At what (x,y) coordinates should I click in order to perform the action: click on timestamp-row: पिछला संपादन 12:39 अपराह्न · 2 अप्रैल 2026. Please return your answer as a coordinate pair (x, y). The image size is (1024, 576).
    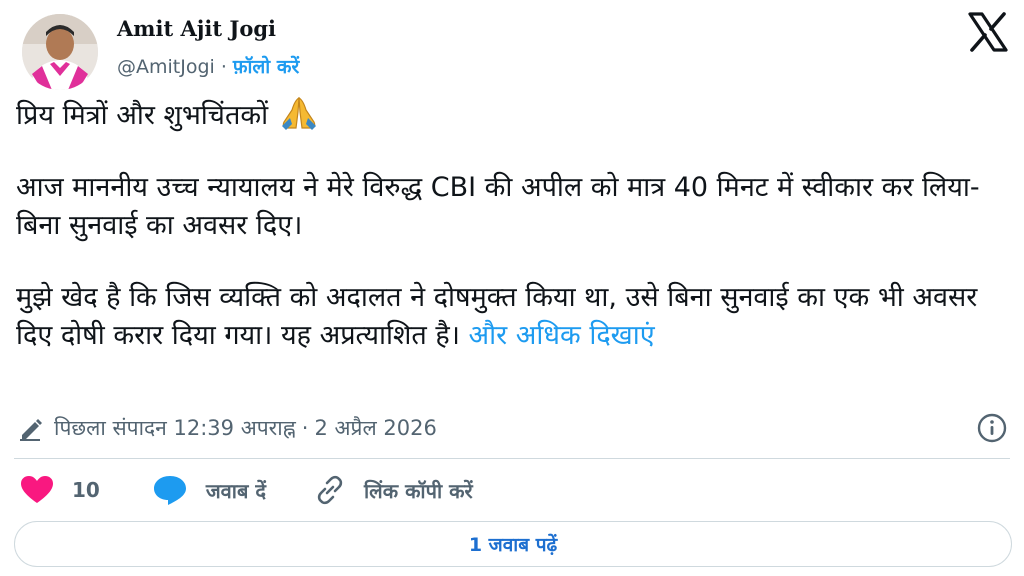
    Looking at the image, I should click on (227, 428).